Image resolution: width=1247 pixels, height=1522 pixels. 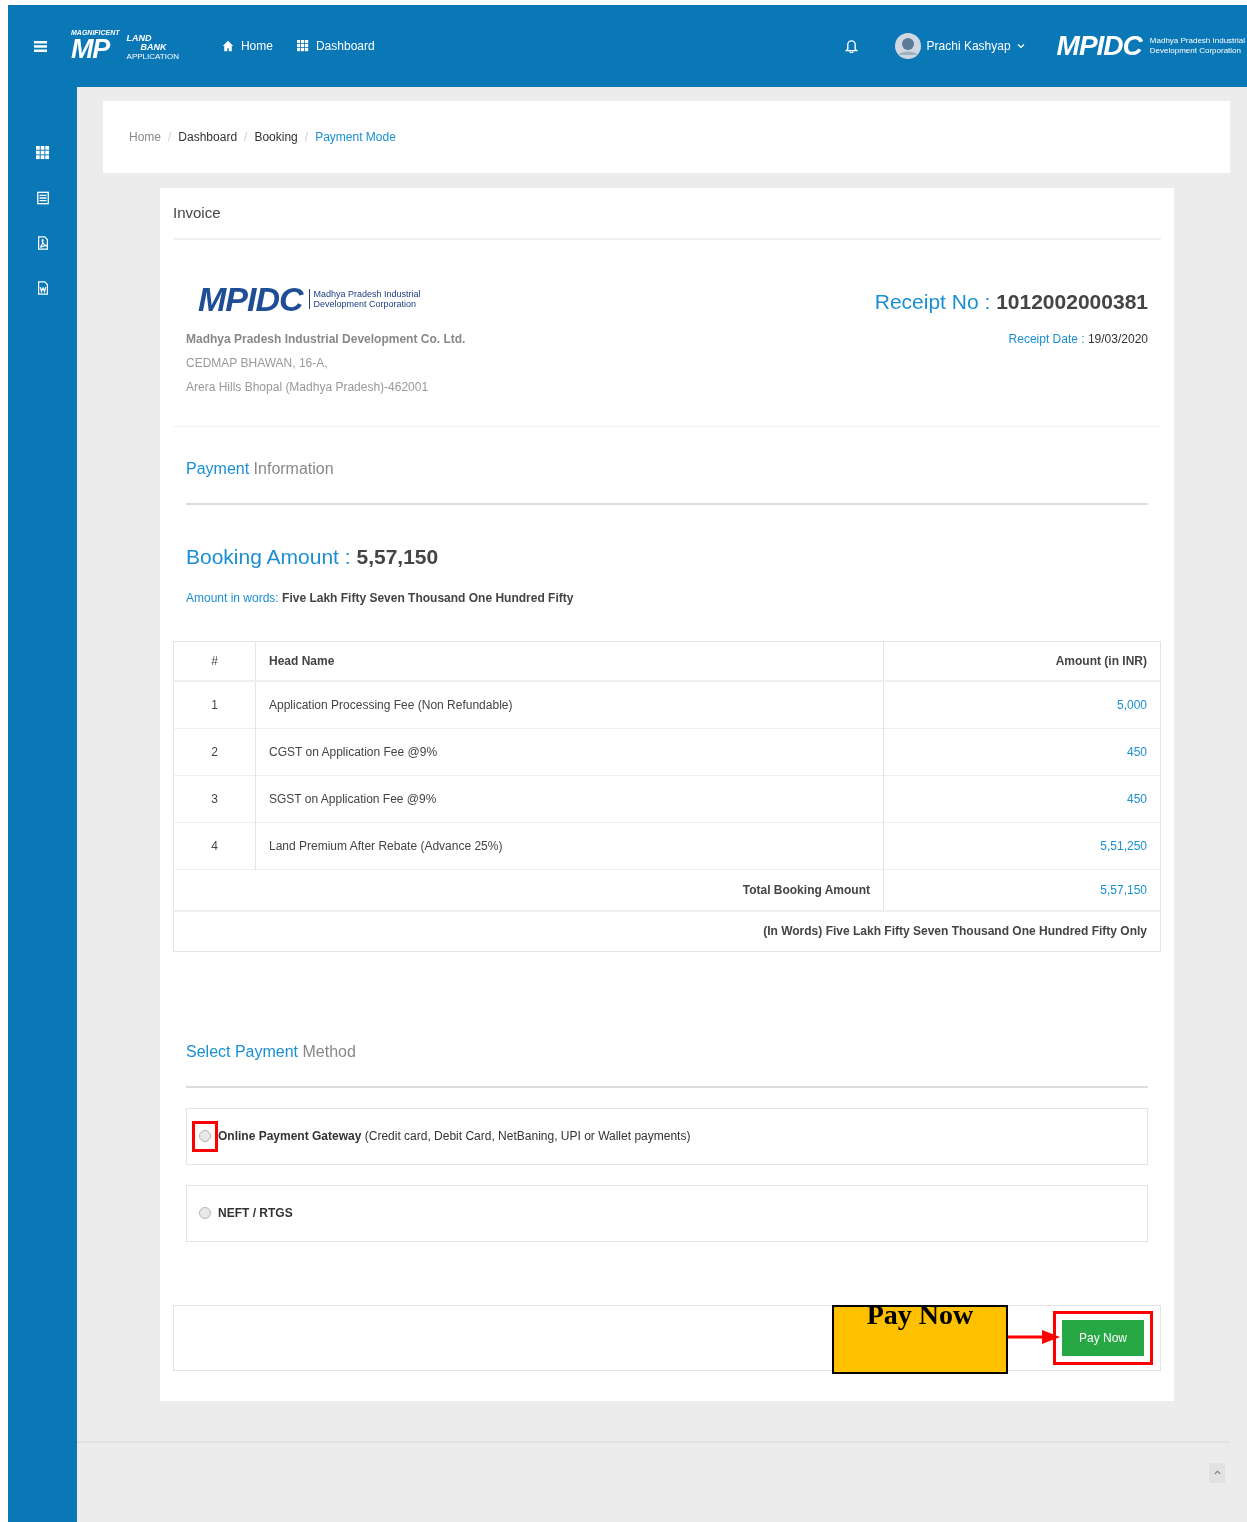 I want to click on pay-now-button: Pay Now, so click(x=1103, y=1337).